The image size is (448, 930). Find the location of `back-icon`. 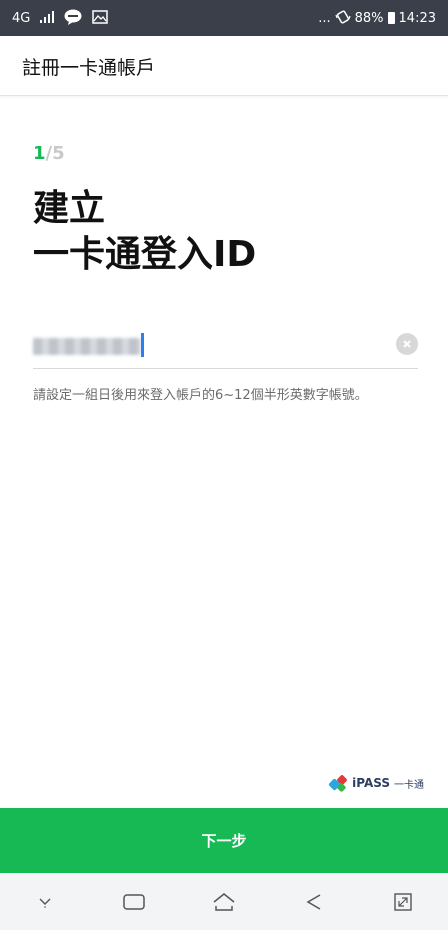

back-icon is located at coordinates (314, 902).